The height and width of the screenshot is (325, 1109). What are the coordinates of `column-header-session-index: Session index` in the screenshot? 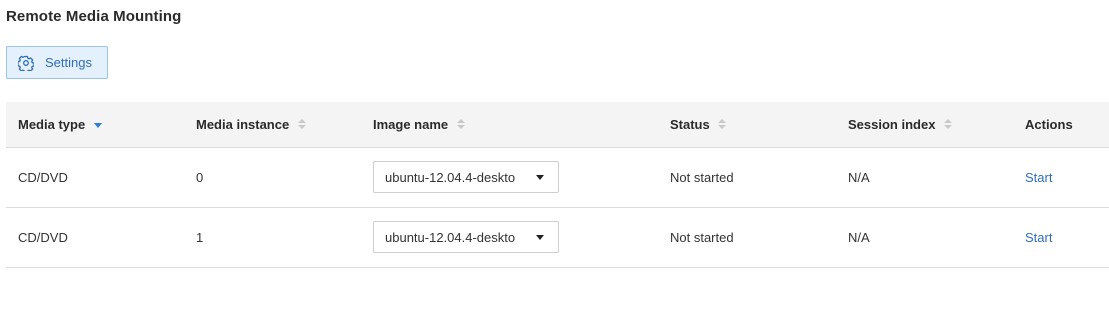 It's located at (924, 125).